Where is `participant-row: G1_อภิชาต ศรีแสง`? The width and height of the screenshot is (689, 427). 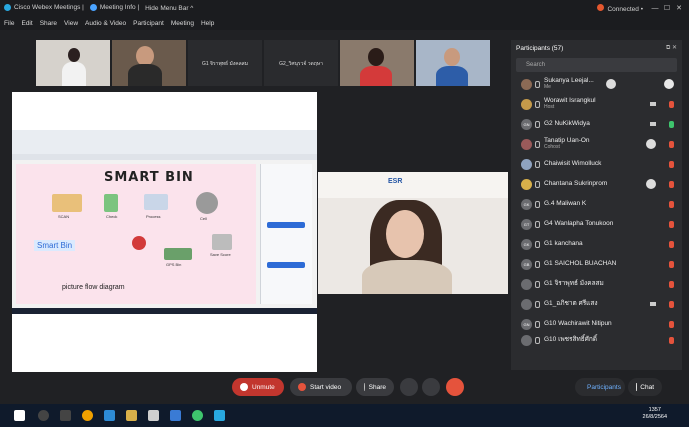
participant-row: G1_อภิชาต ศรีแสง is located at coordinates (596, 304).